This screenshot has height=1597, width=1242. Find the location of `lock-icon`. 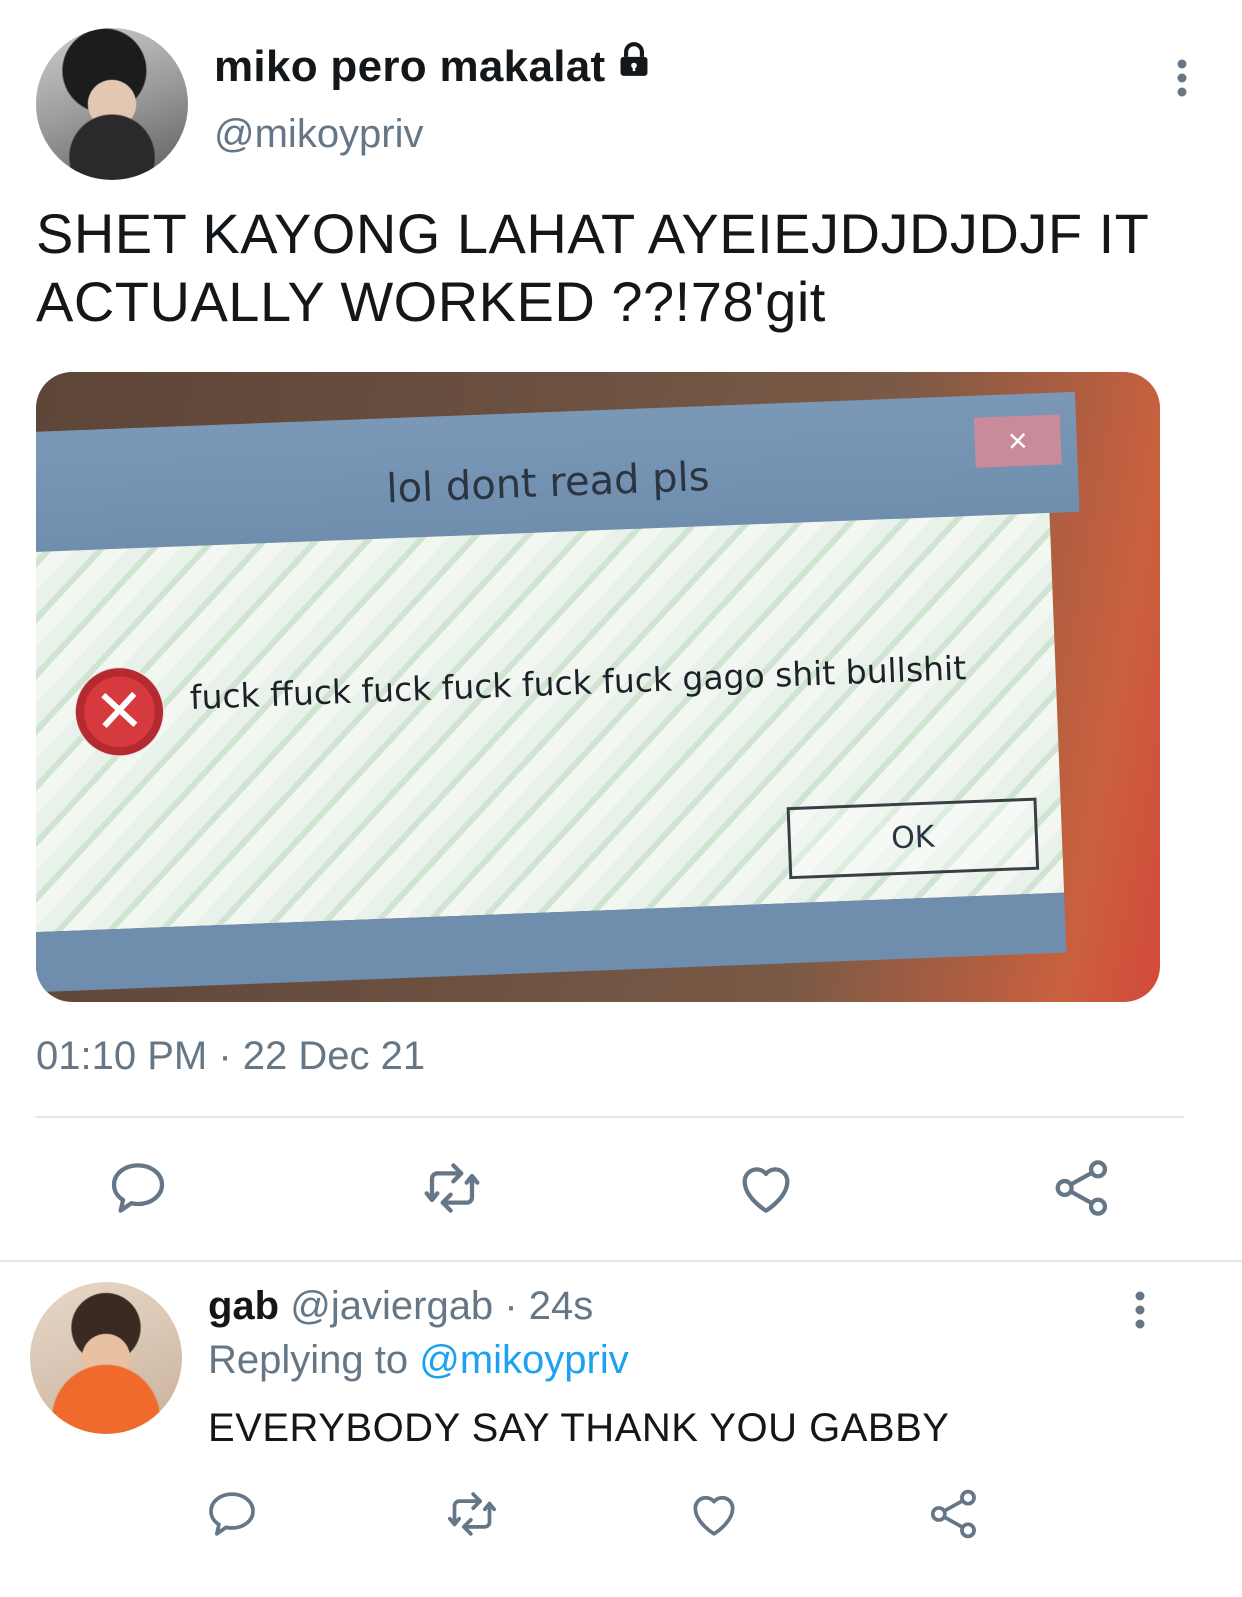

lock-icon is located at coordinates (634, 65).